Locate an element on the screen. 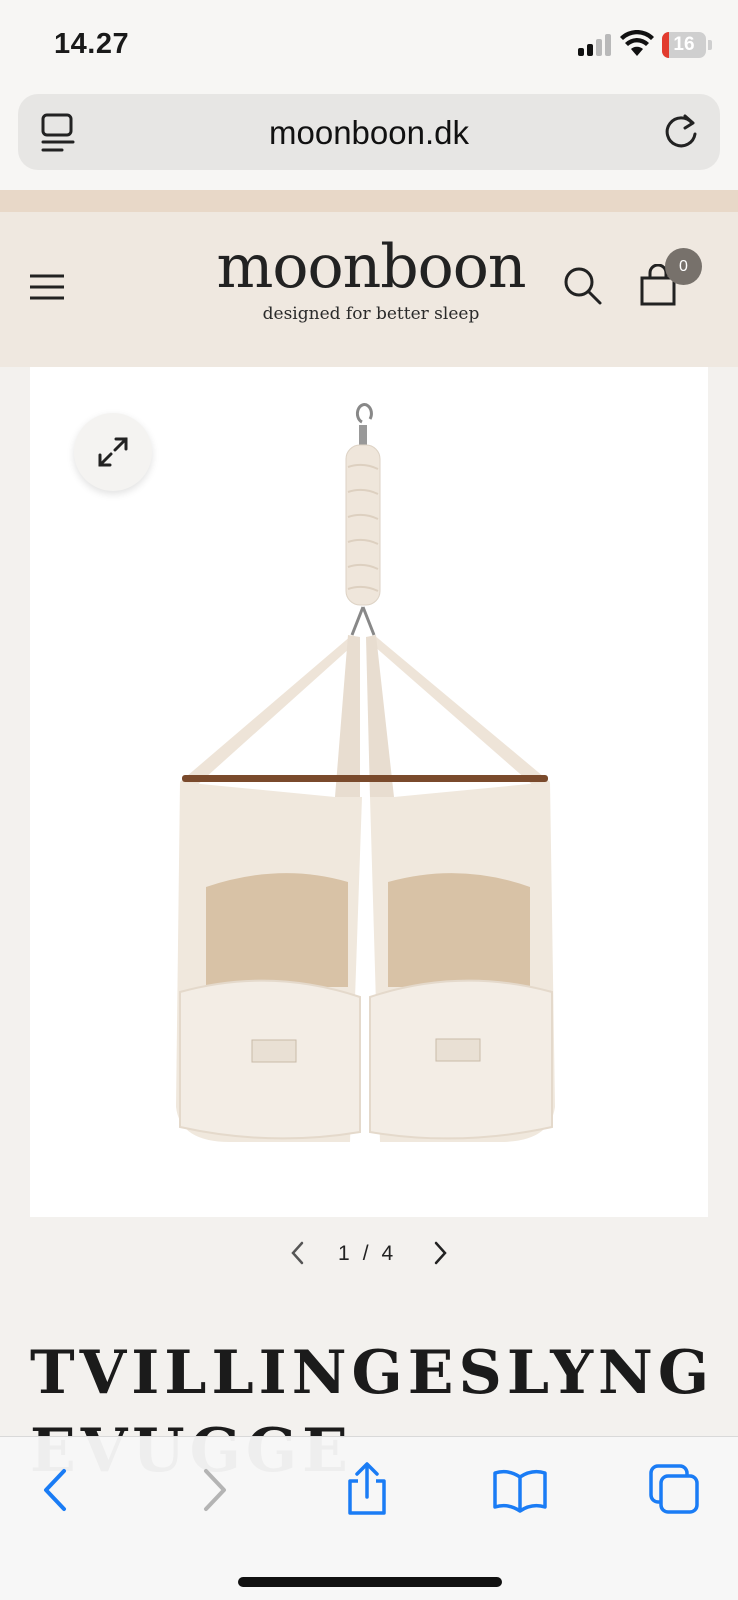  tabs-icon is located at coordinates (674, 1489).